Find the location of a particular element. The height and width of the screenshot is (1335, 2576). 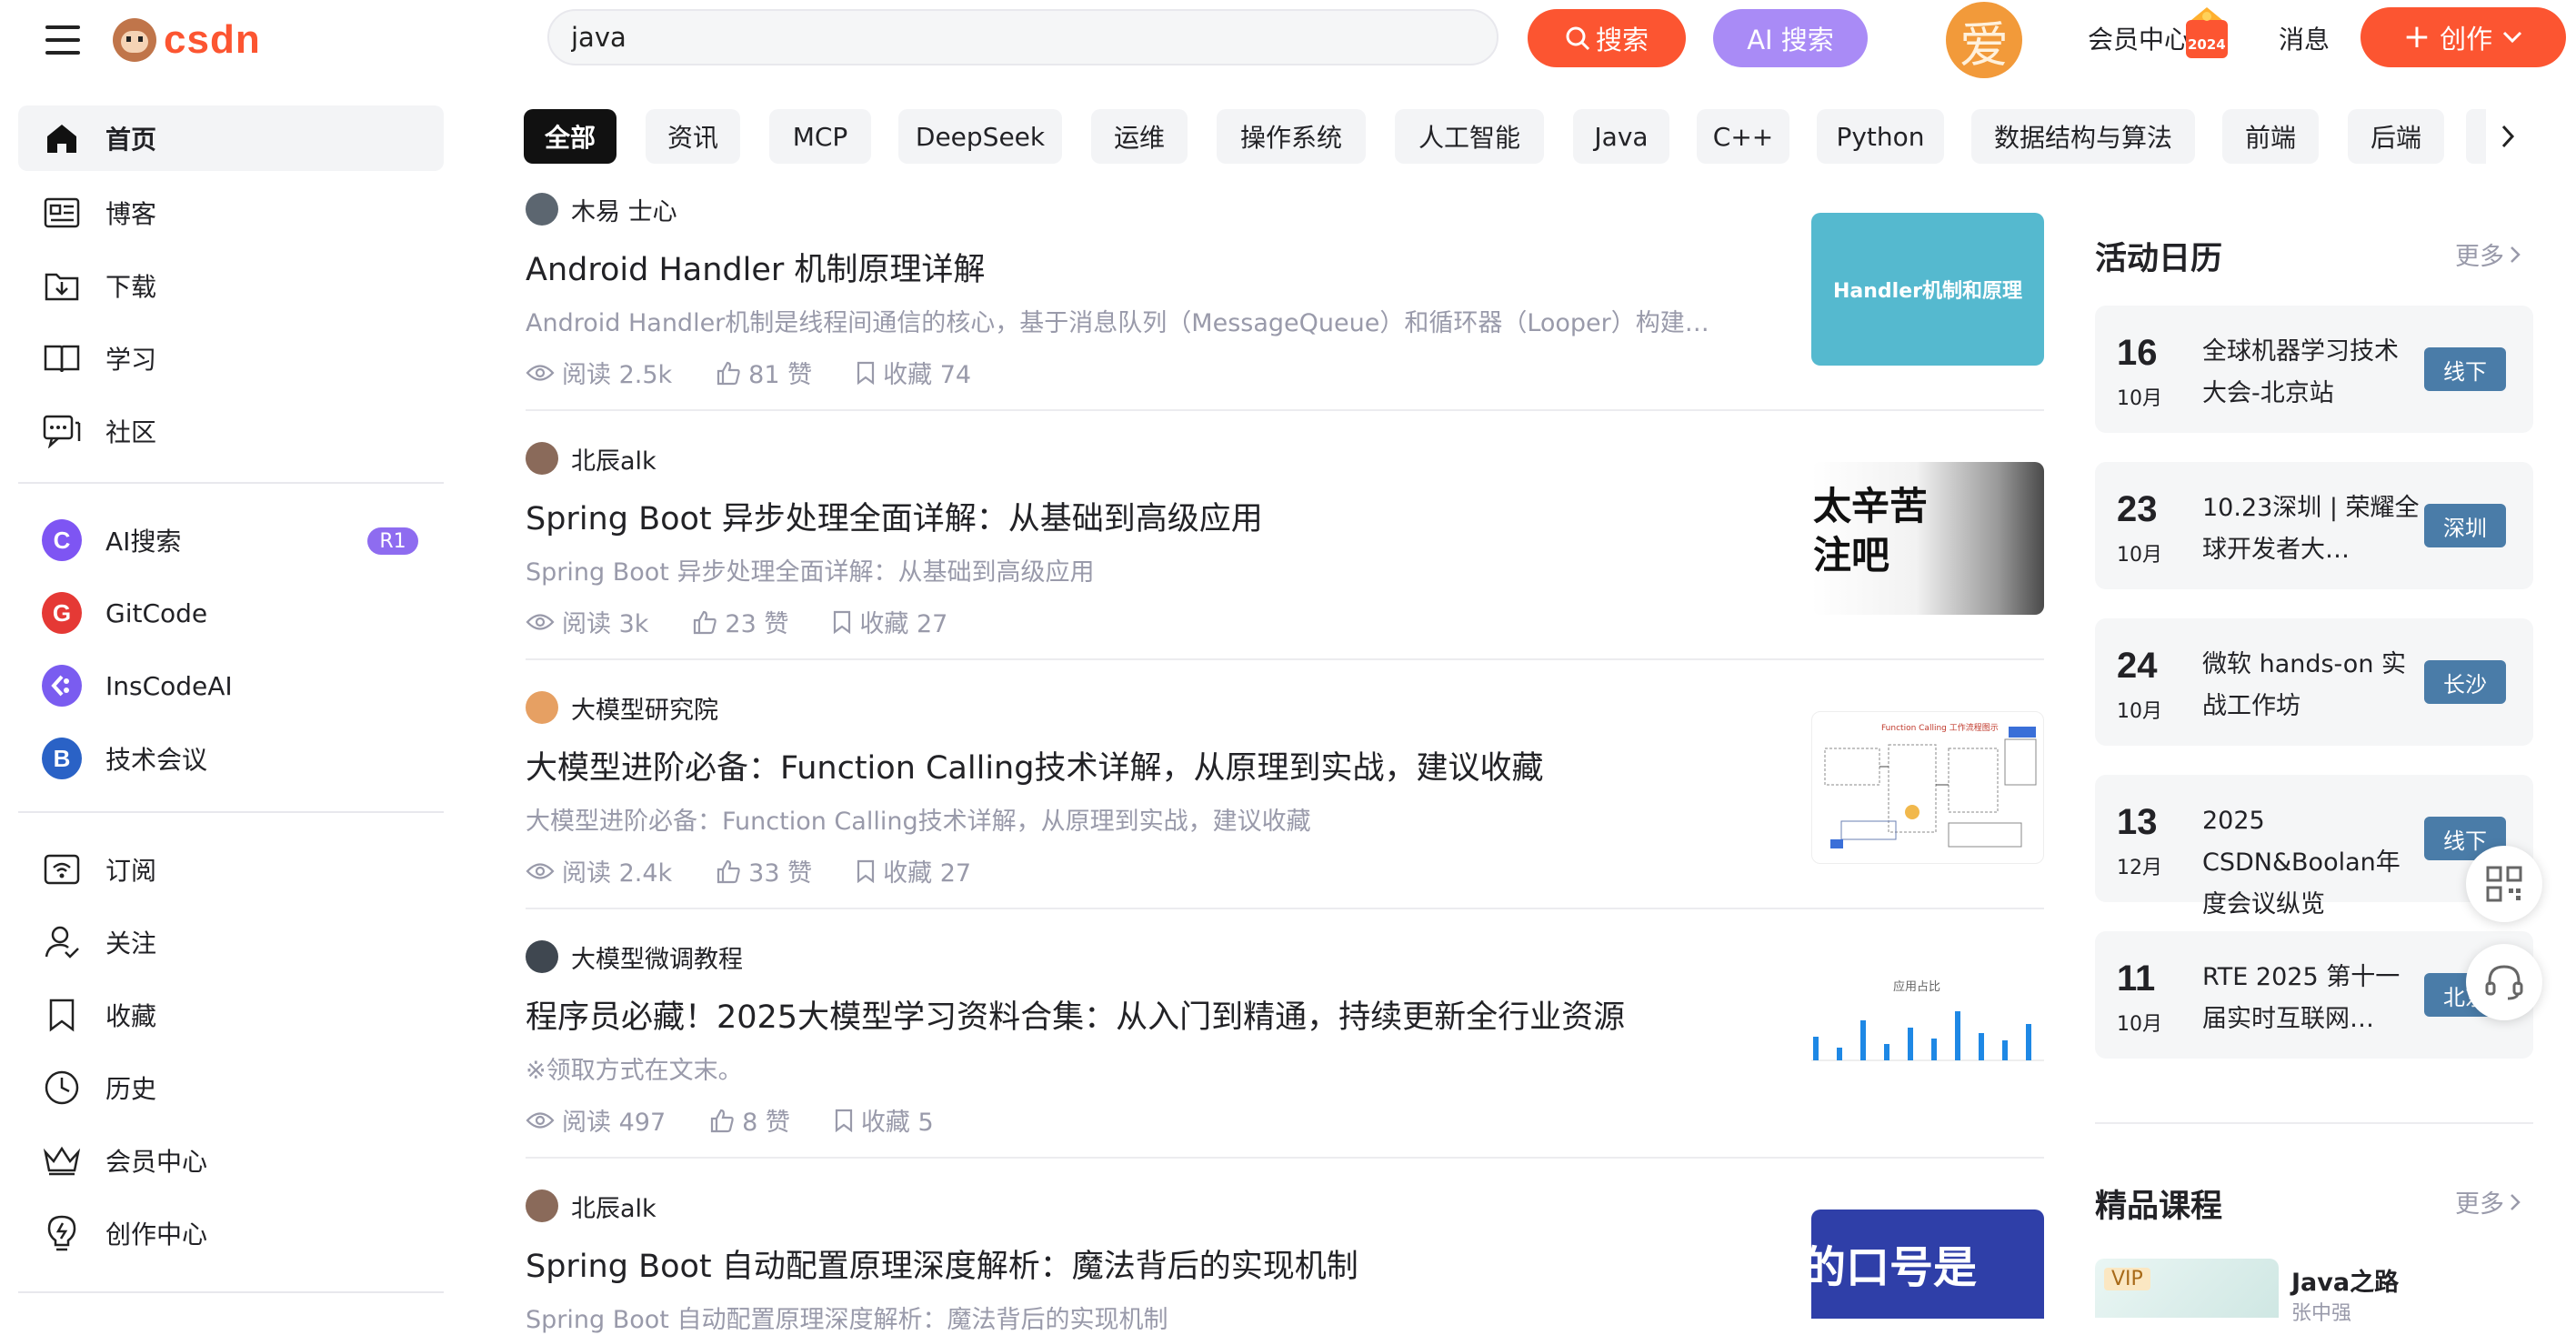

fav-count-text: 收藏 5 is located at coordinates (897, 1123).